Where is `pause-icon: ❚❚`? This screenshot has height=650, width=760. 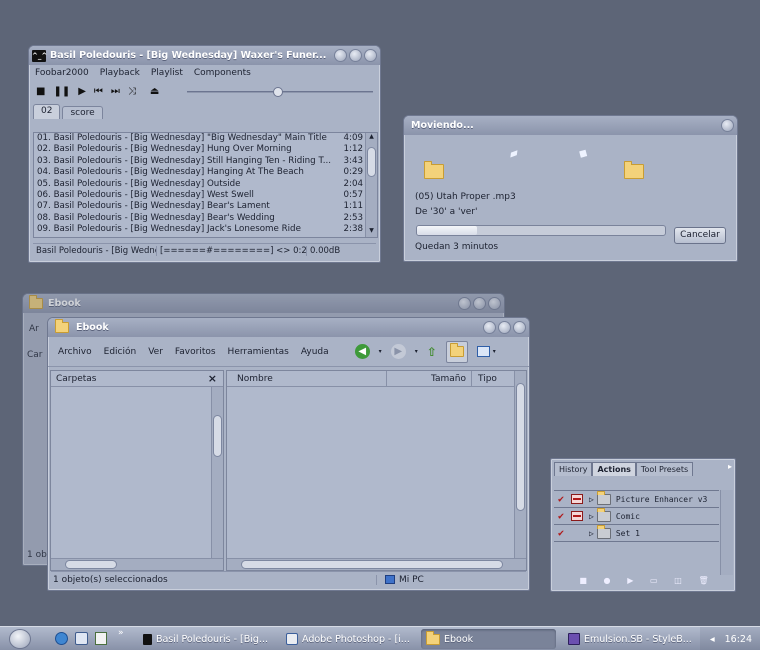 pause-icon: ❚❚ is located at coordinates (61, 92).